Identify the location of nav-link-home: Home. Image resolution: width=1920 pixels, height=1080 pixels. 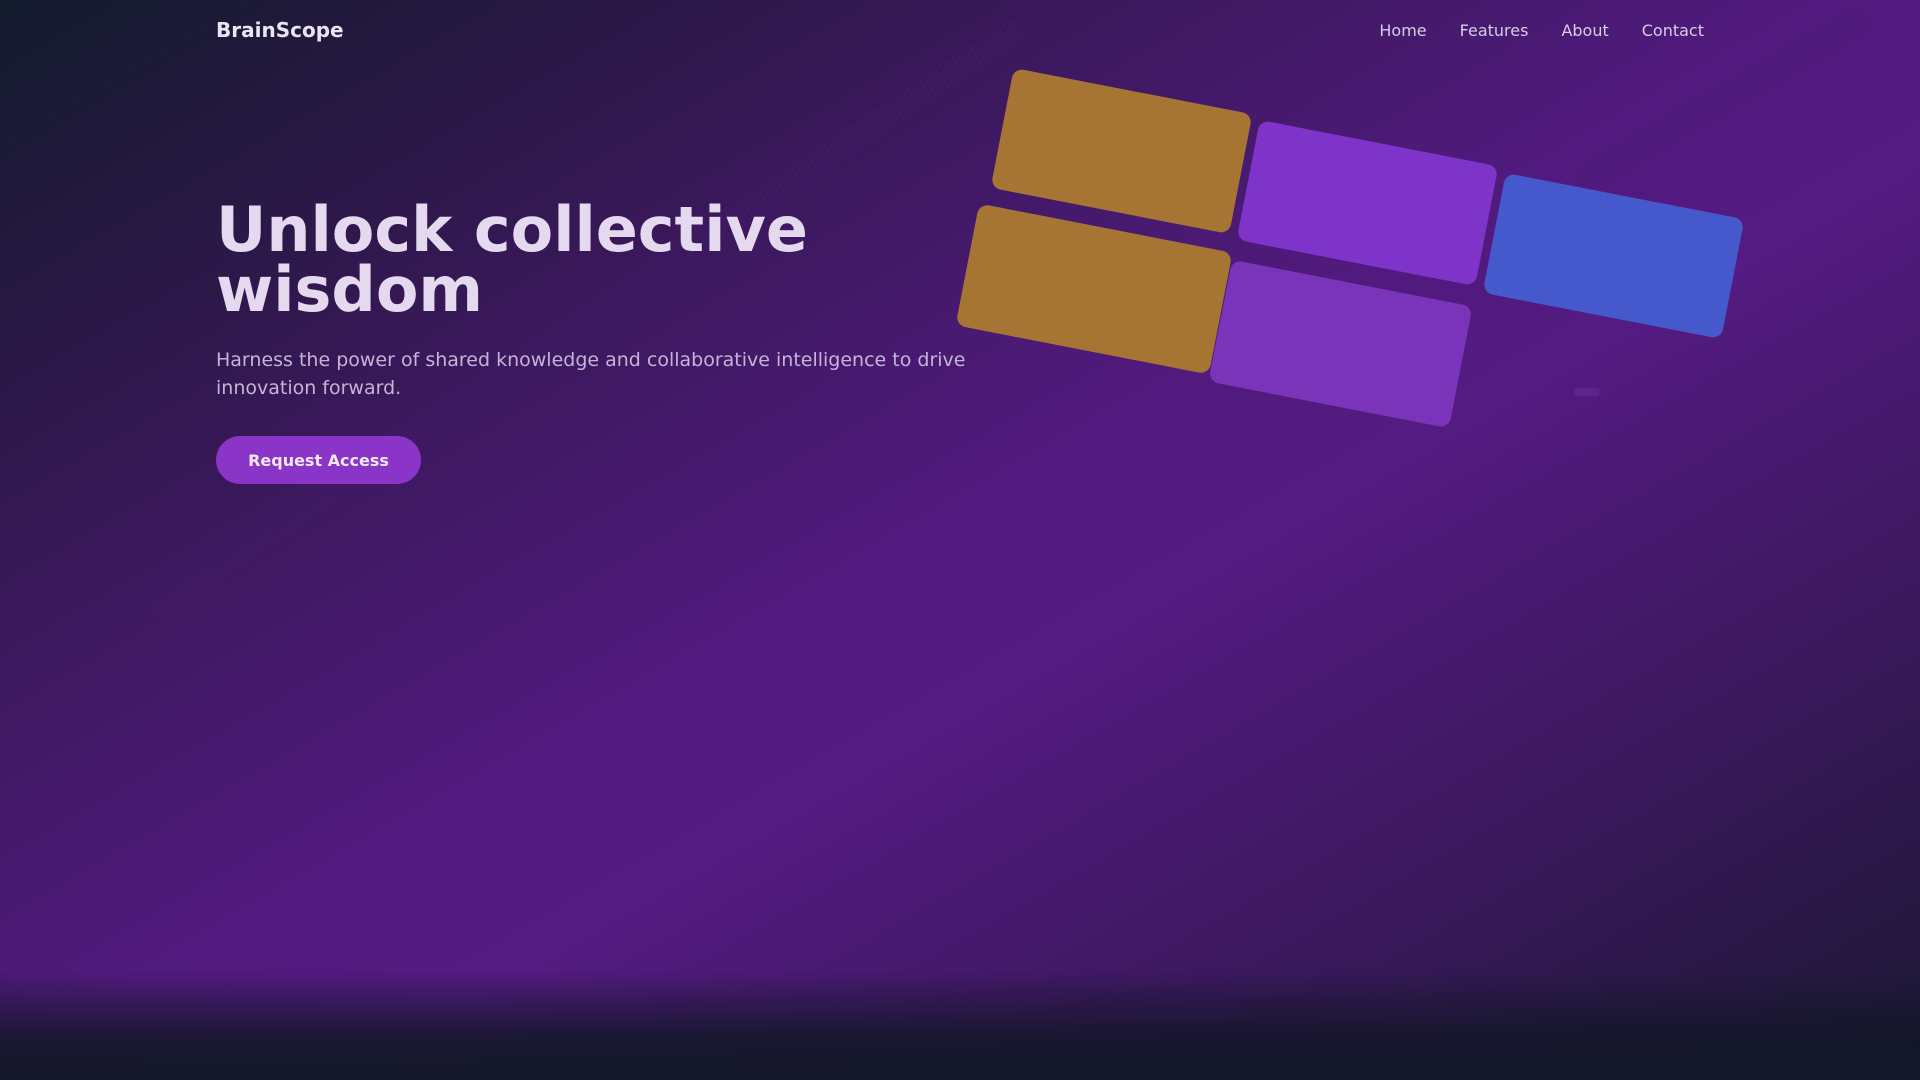
(1402, 30).